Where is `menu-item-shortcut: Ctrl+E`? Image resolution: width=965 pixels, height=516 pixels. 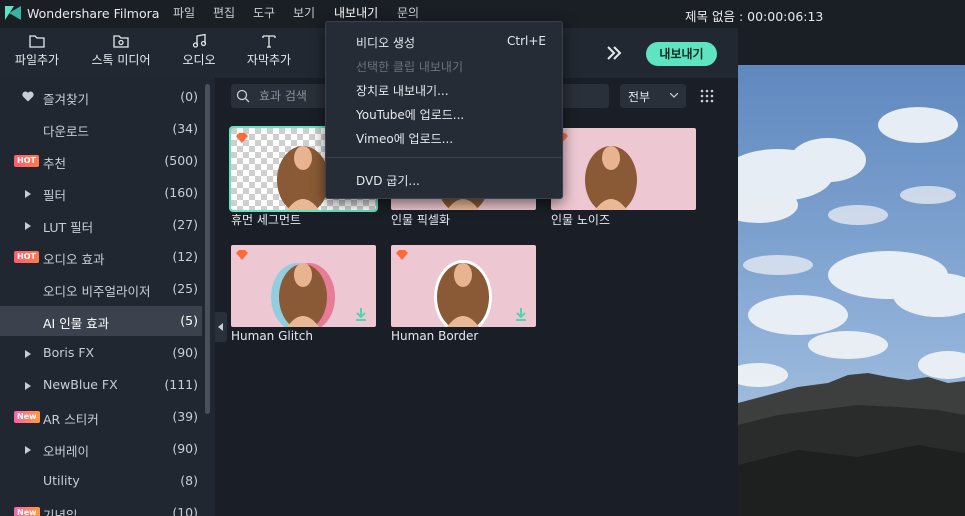 menu-item-shortcut: Ctrl+E is located at coordinates (526, 41).